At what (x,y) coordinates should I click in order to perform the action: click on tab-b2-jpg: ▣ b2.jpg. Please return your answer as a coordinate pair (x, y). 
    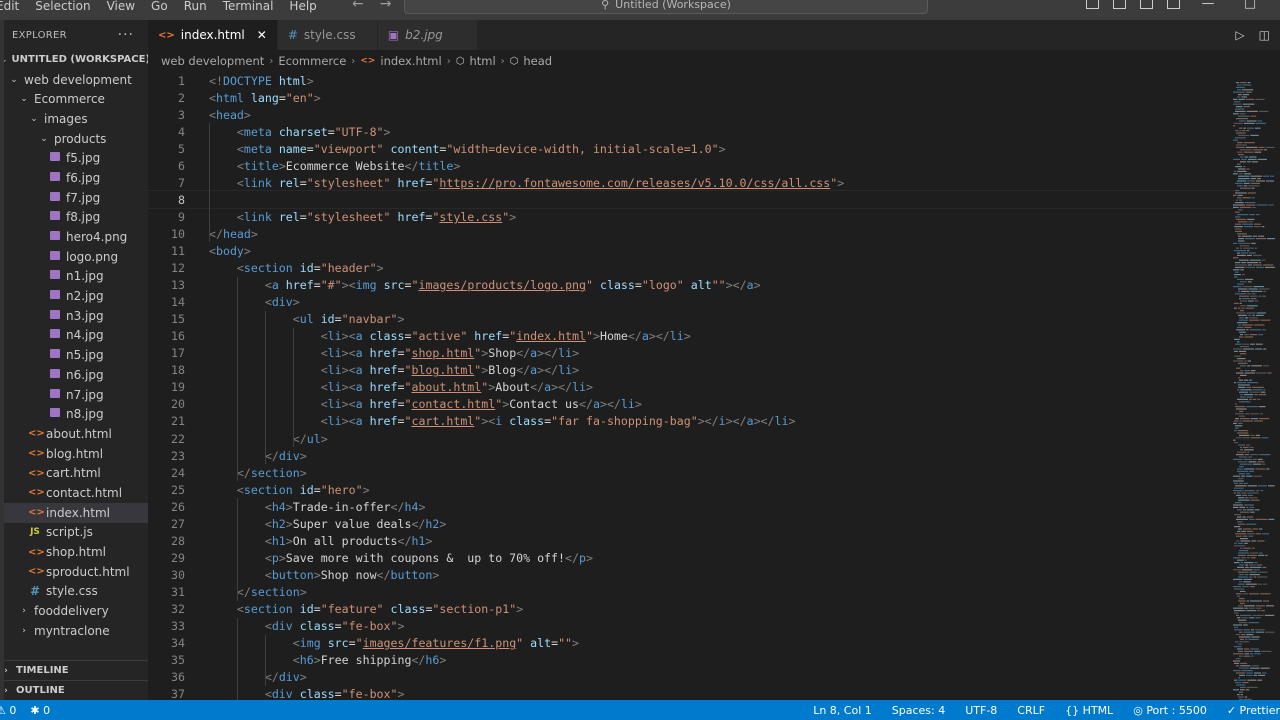
    Looking at the image, I should click on (427, 35).